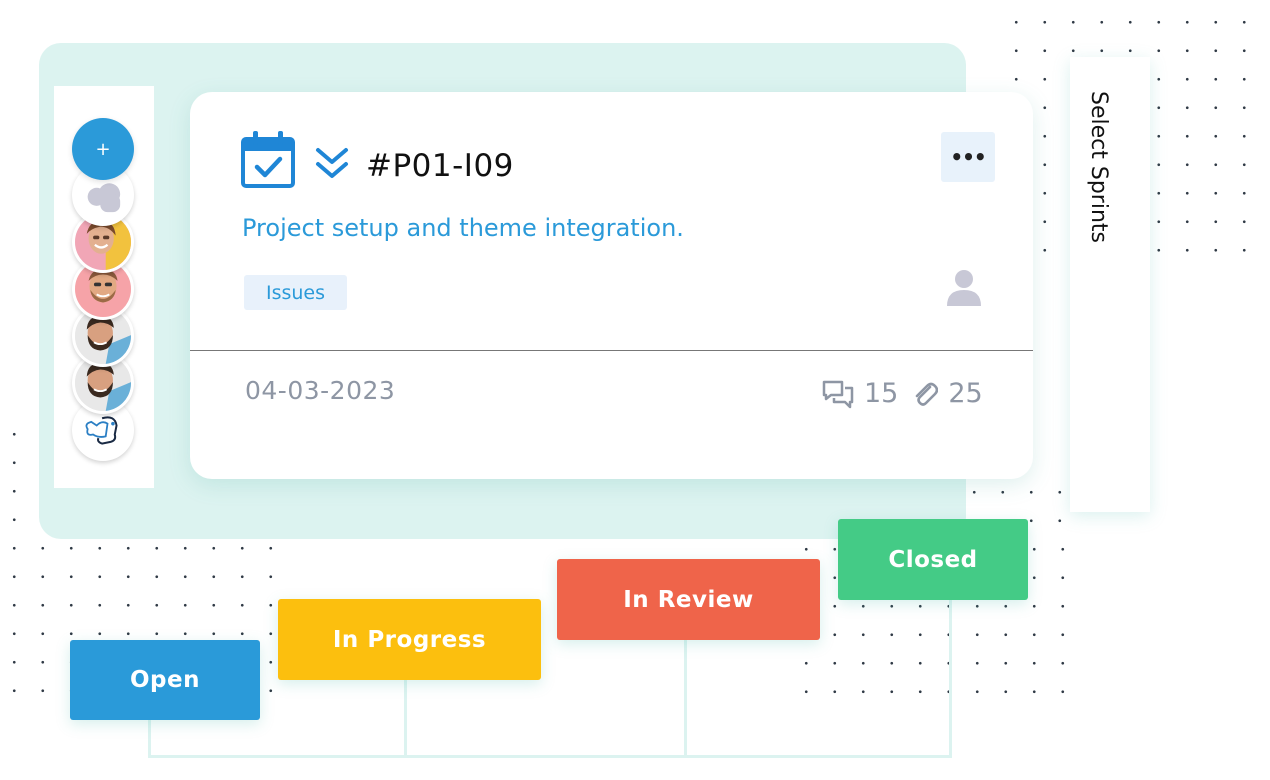 The height and width of the screenshot is (780, 1270). Describe the element at coordinates (933, 559) in the screenshot. I see `status-closed-button: Closed` at that location.